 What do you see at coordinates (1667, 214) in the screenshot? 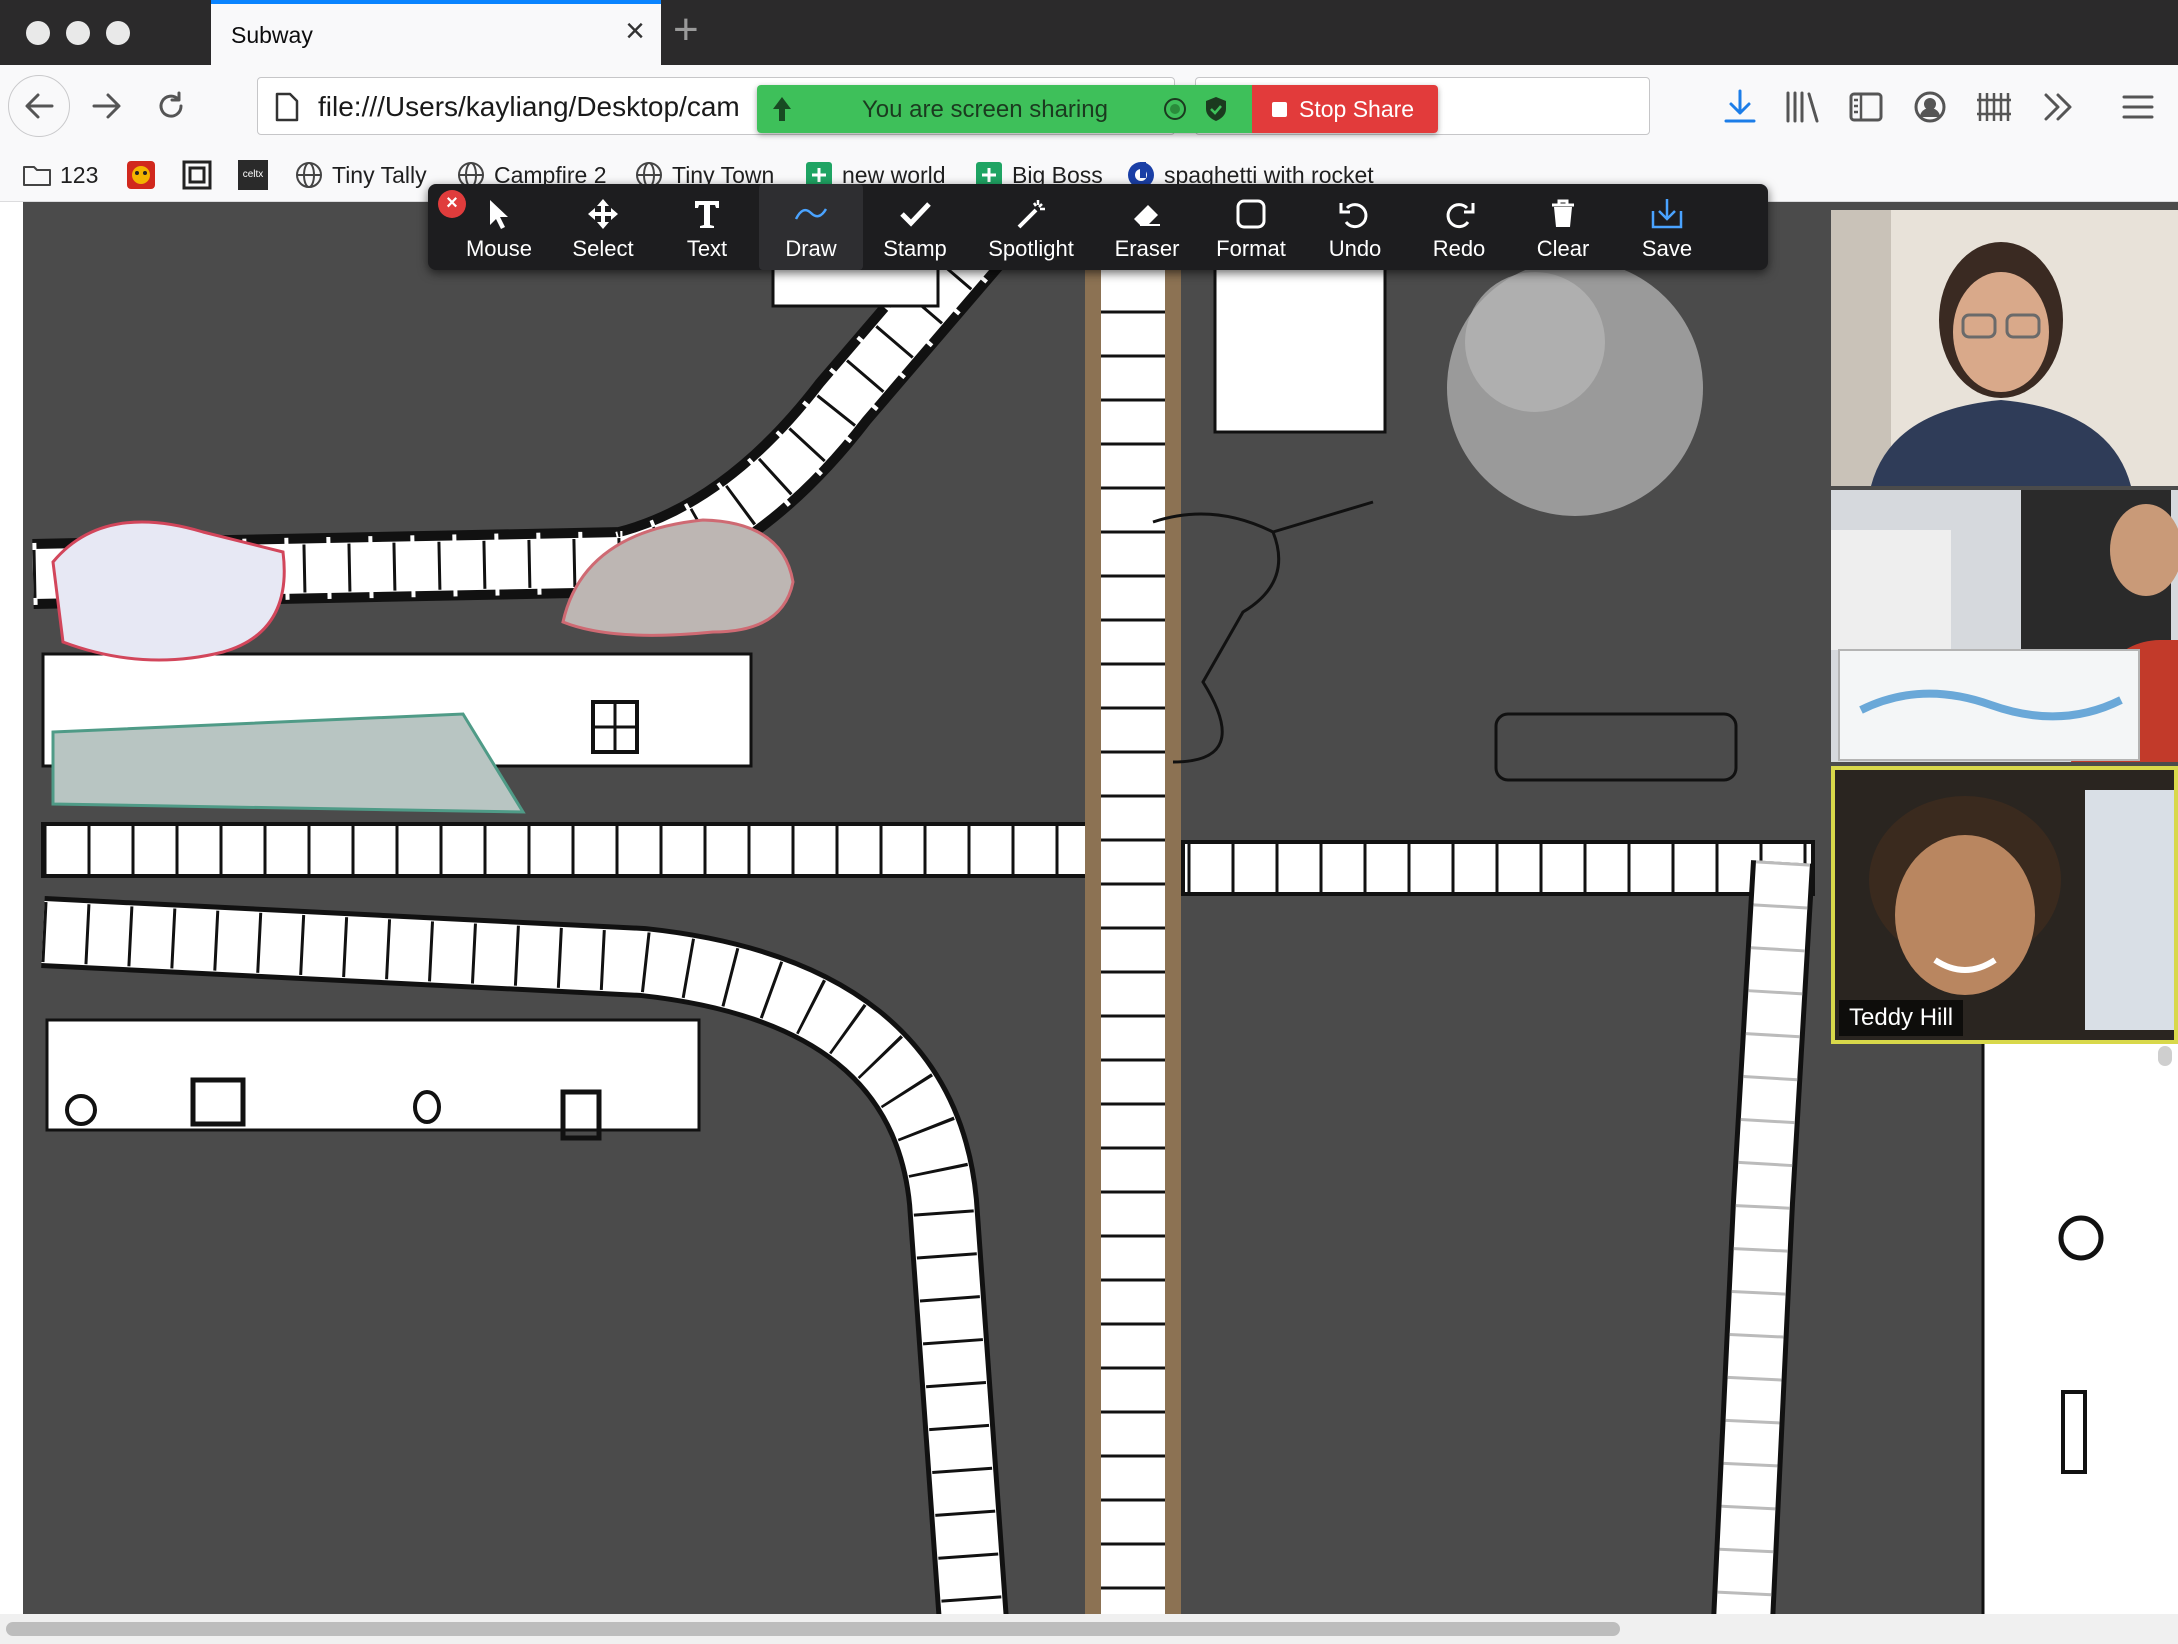
I see `save-download-icon` at bounding box center [1667, 214].